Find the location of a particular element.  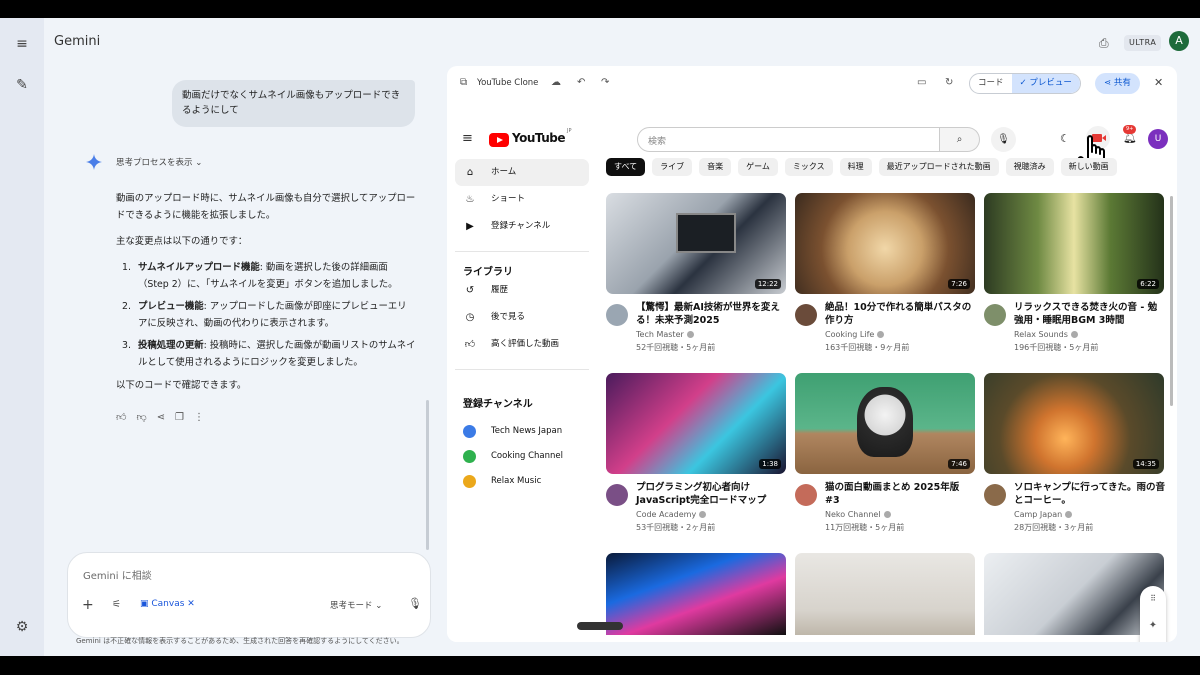

thinking-toggle: 思考プロセスを表示 ⌄ is located at coordinates (159, 162).